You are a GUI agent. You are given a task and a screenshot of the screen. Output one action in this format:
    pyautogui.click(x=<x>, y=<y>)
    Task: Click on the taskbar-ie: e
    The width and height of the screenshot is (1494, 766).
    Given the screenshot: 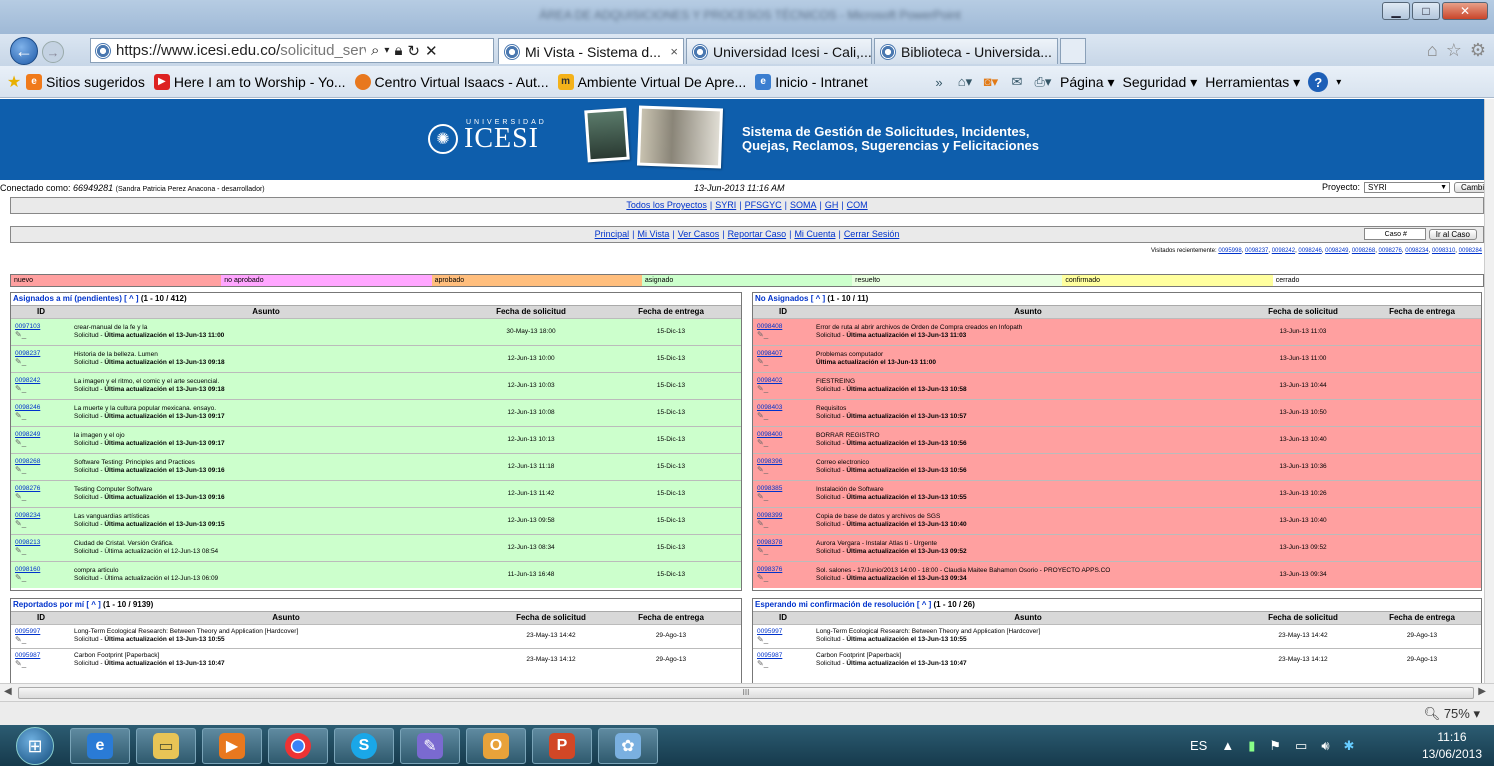 What is the action you would take?
    pyautogui.click(x=100, y=746)
    